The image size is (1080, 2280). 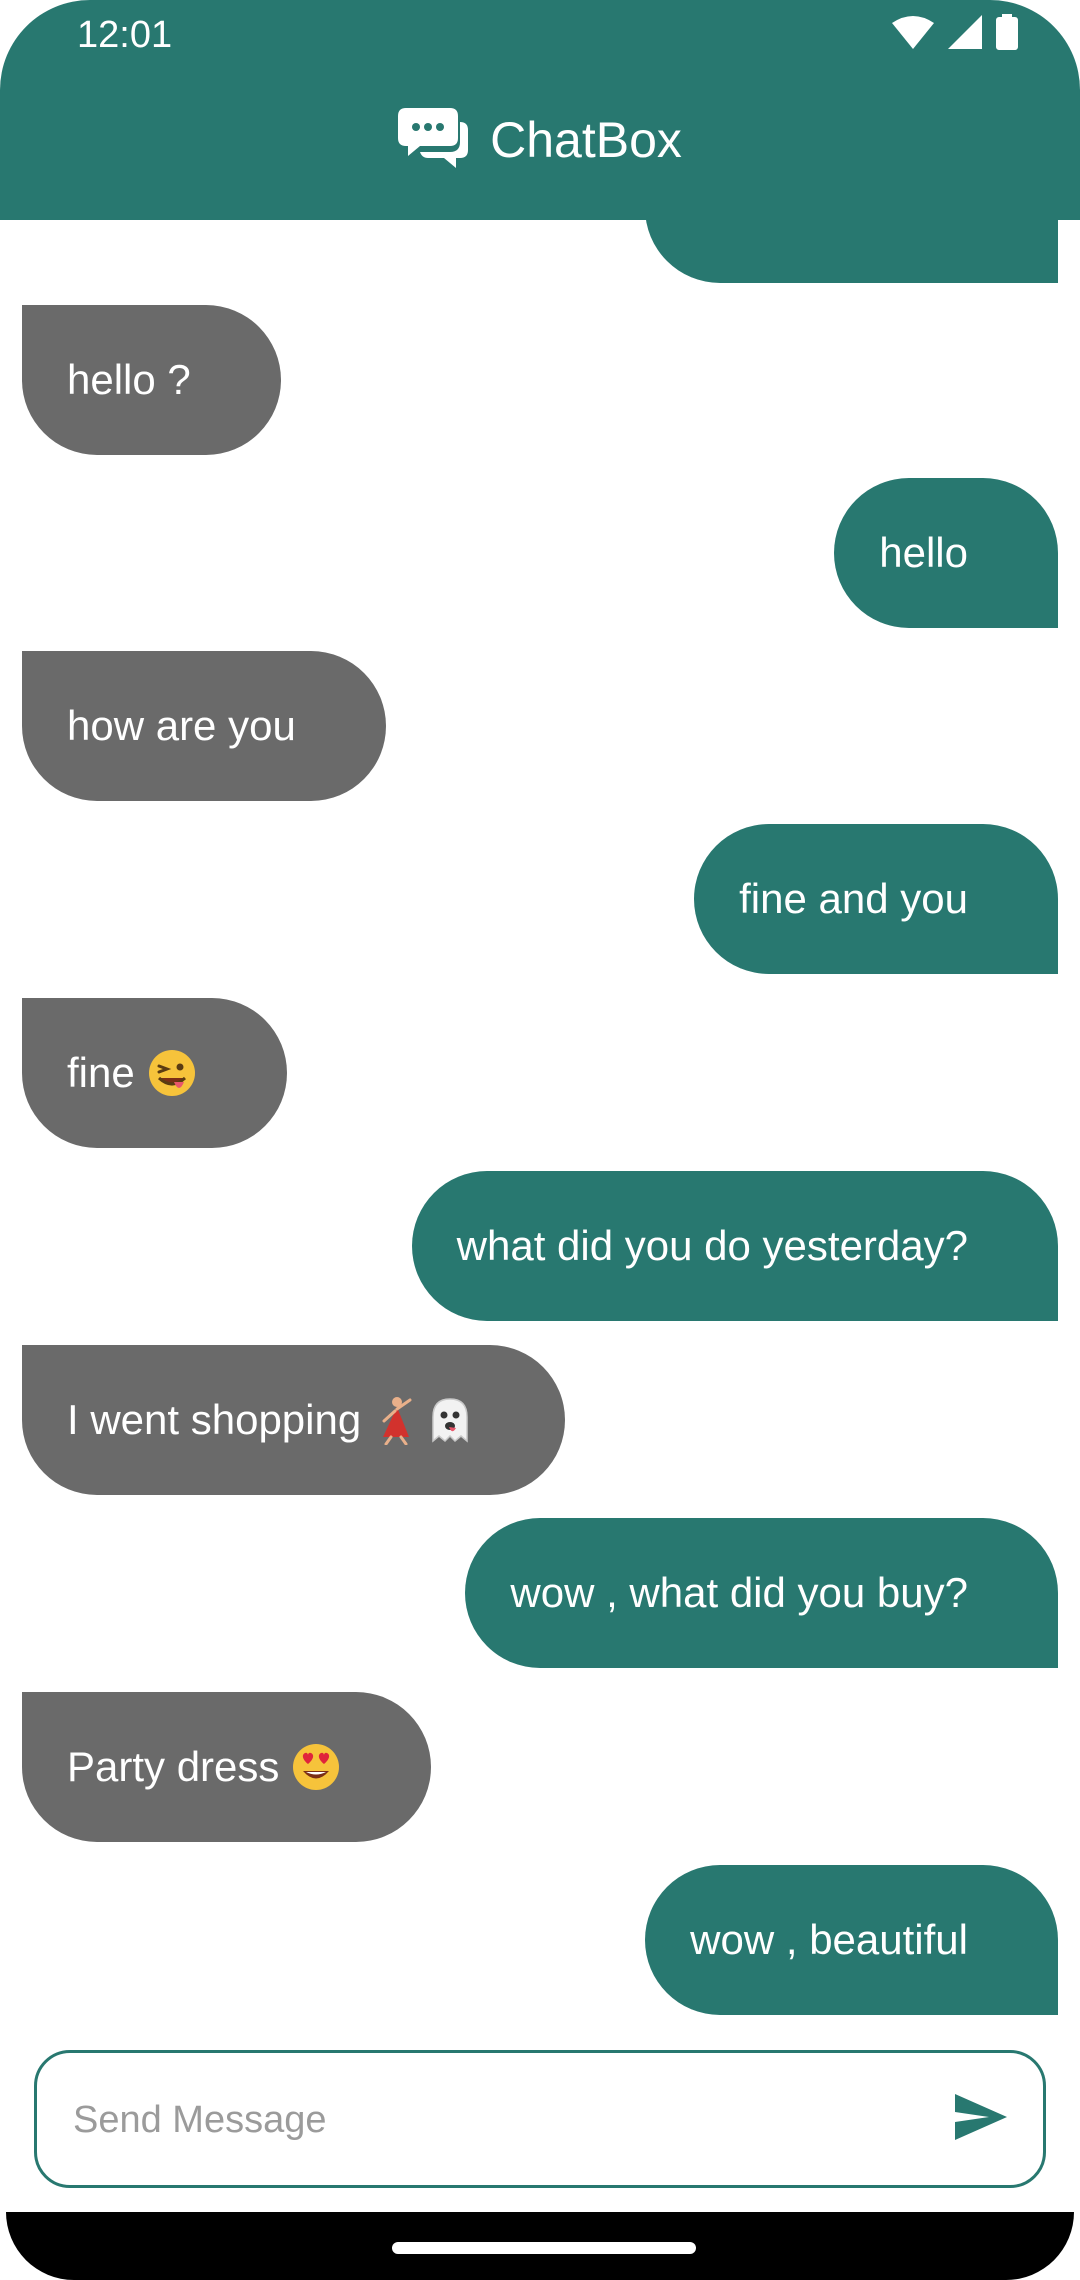 I want to click on status-icons, so click(x=955, y=34).